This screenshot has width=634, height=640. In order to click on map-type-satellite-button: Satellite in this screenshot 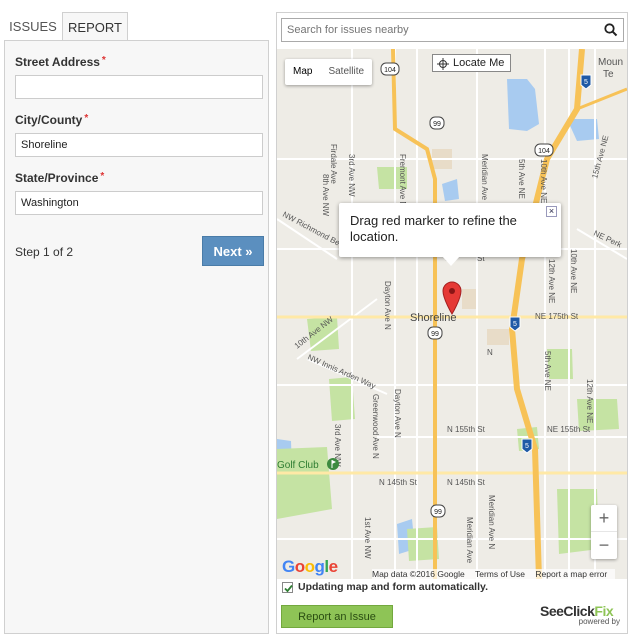, I will do `click(346, 72)`.